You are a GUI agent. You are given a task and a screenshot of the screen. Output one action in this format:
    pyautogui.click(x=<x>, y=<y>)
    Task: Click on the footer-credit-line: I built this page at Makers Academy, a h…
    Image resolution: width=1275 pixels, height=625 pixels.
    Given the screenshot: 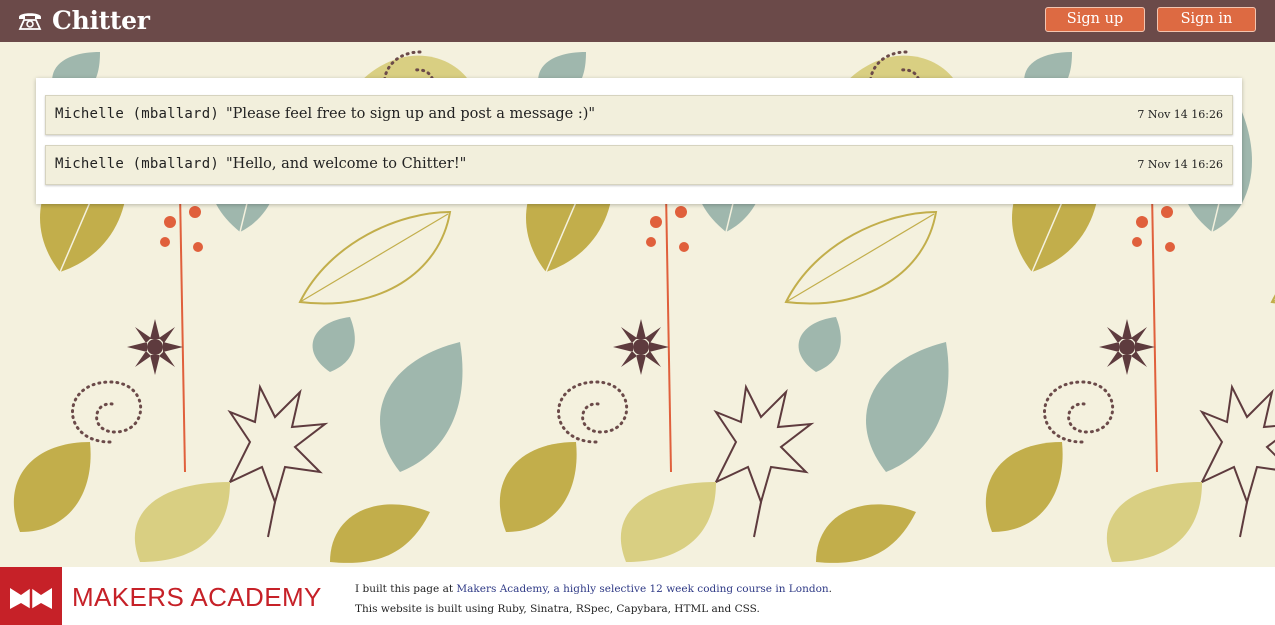 What is the action you would take?
    pyautogui.click(x=593, y=589)
    